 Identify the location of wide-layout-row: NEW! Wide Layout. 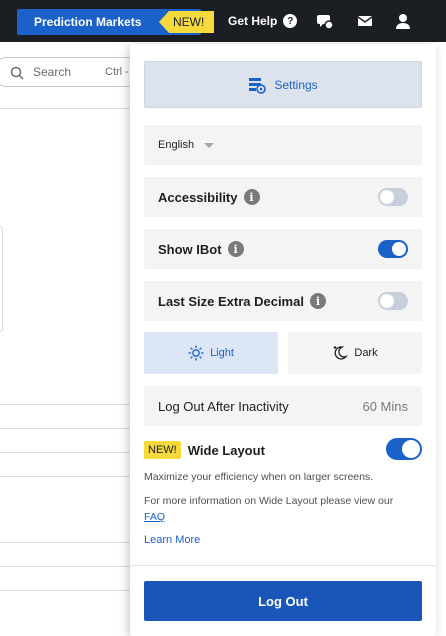
(283, 450).